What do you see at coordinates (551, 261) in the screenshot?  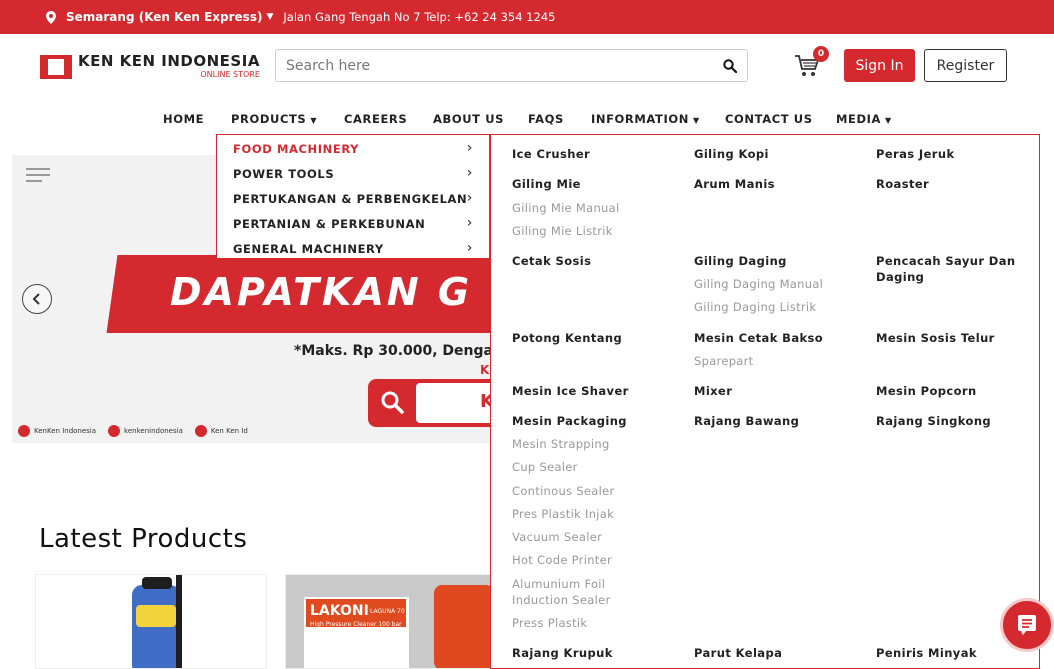 I see `category-cetak-sosis: Cetak Sosis` at bounding box center [551, 261].